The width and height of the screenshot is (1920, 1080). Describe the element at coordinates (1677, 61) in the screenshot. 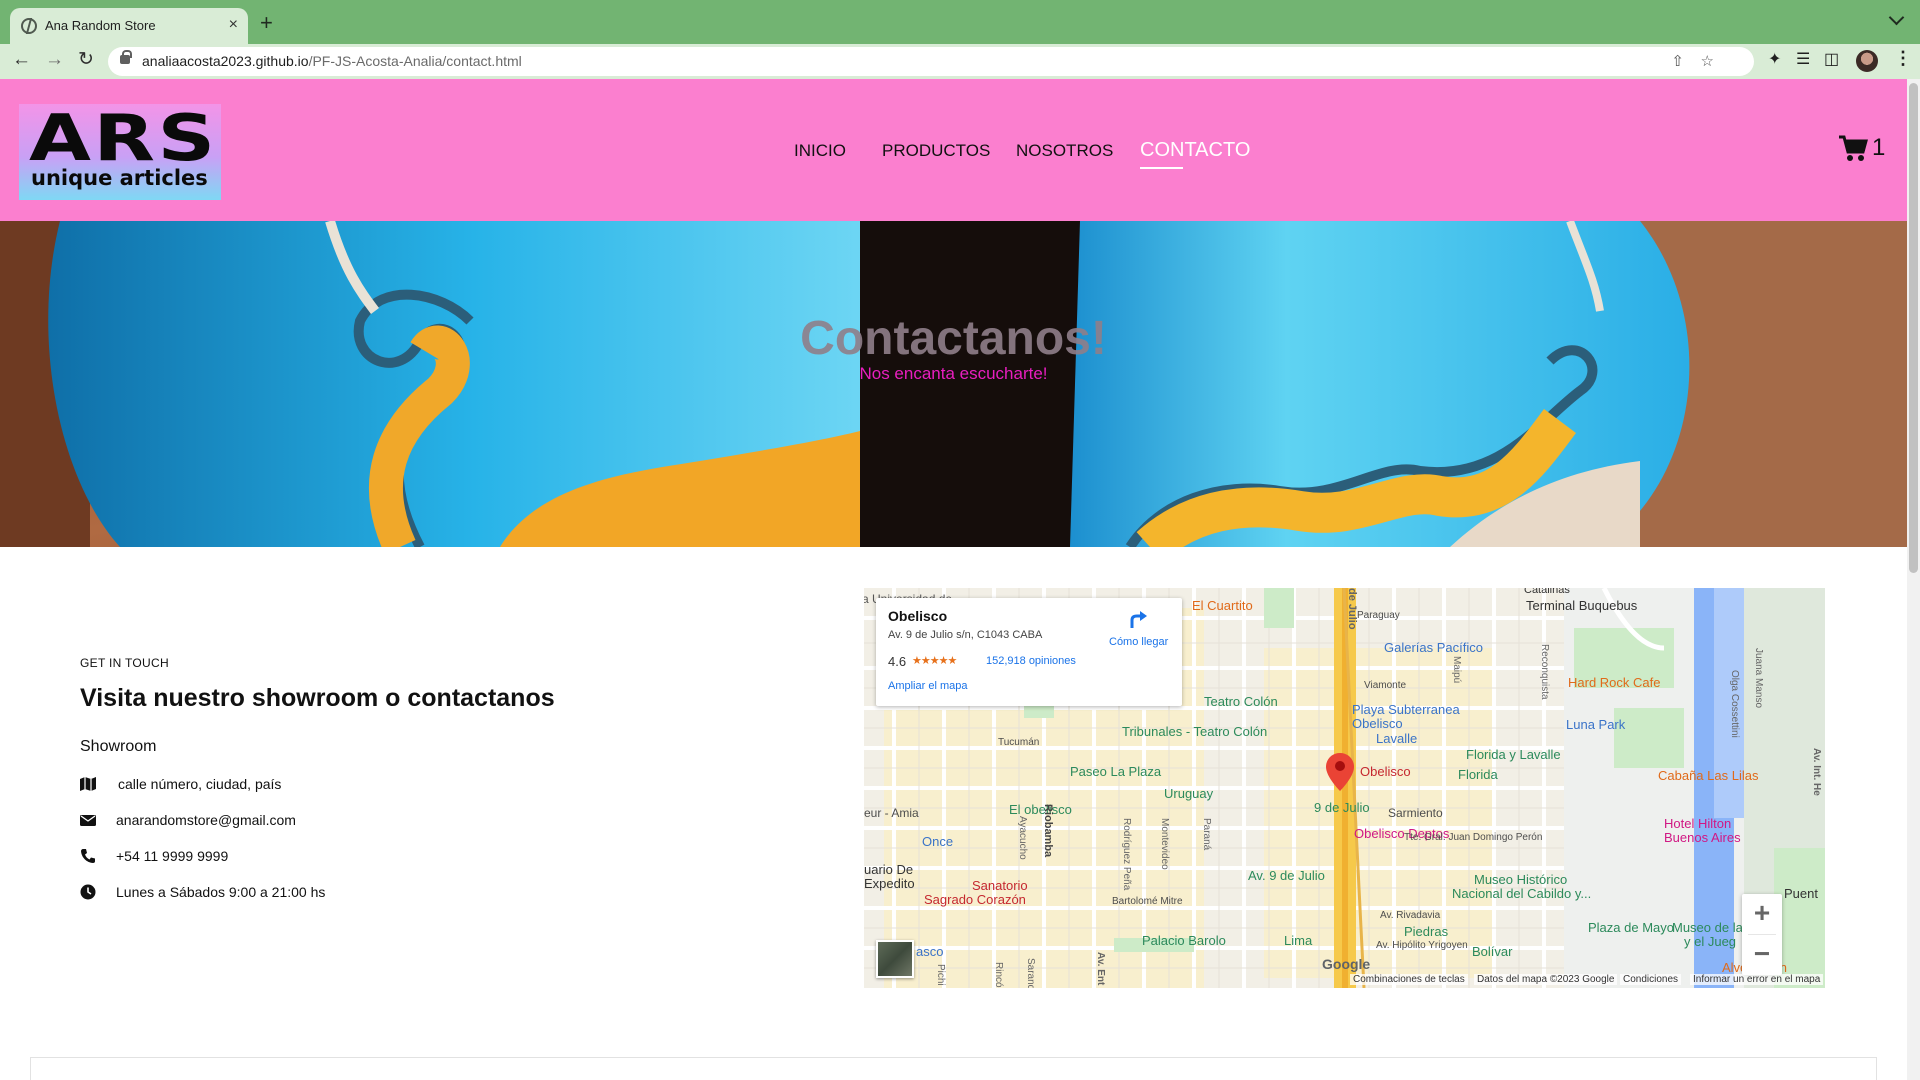

I see `share-icon: ⇧` at that location.